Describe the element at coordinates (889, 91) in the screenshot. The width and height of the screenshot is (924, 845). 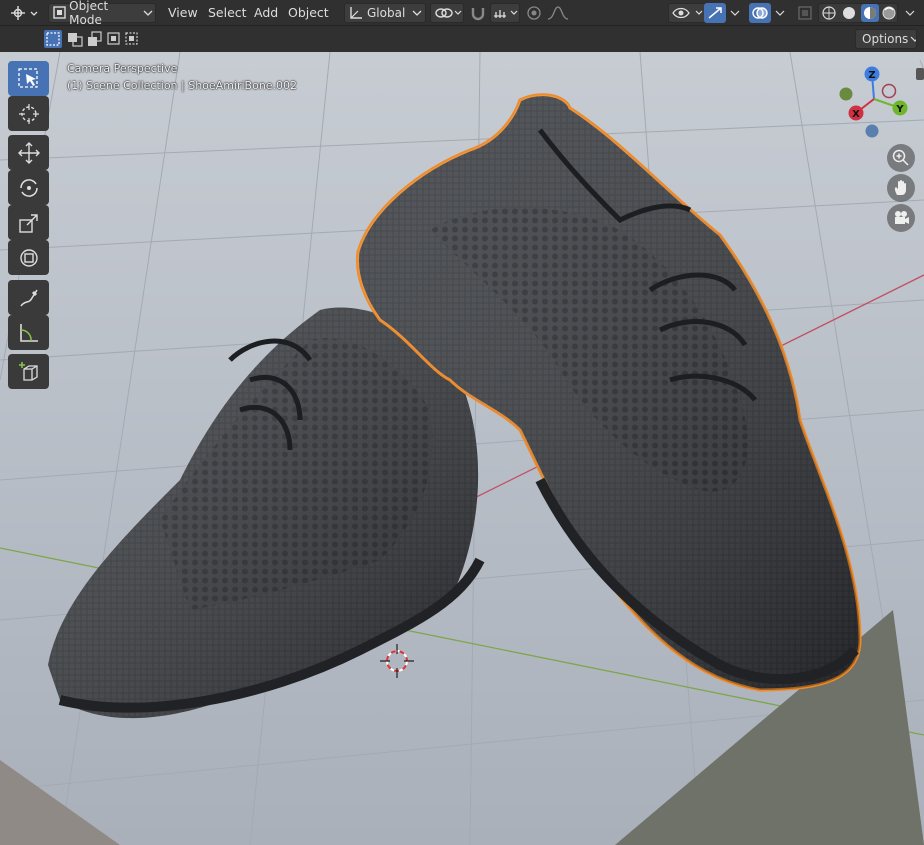
I see `neg-x-axis-ball` at that location.